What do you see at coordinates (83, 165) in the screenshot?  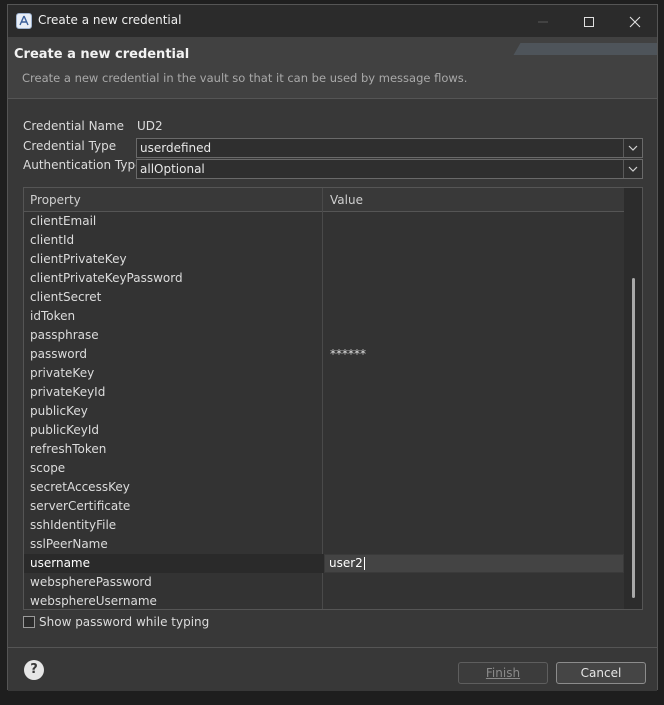 I see `authentication-type-label: Authentication Type` at bounding box center [83, 165].